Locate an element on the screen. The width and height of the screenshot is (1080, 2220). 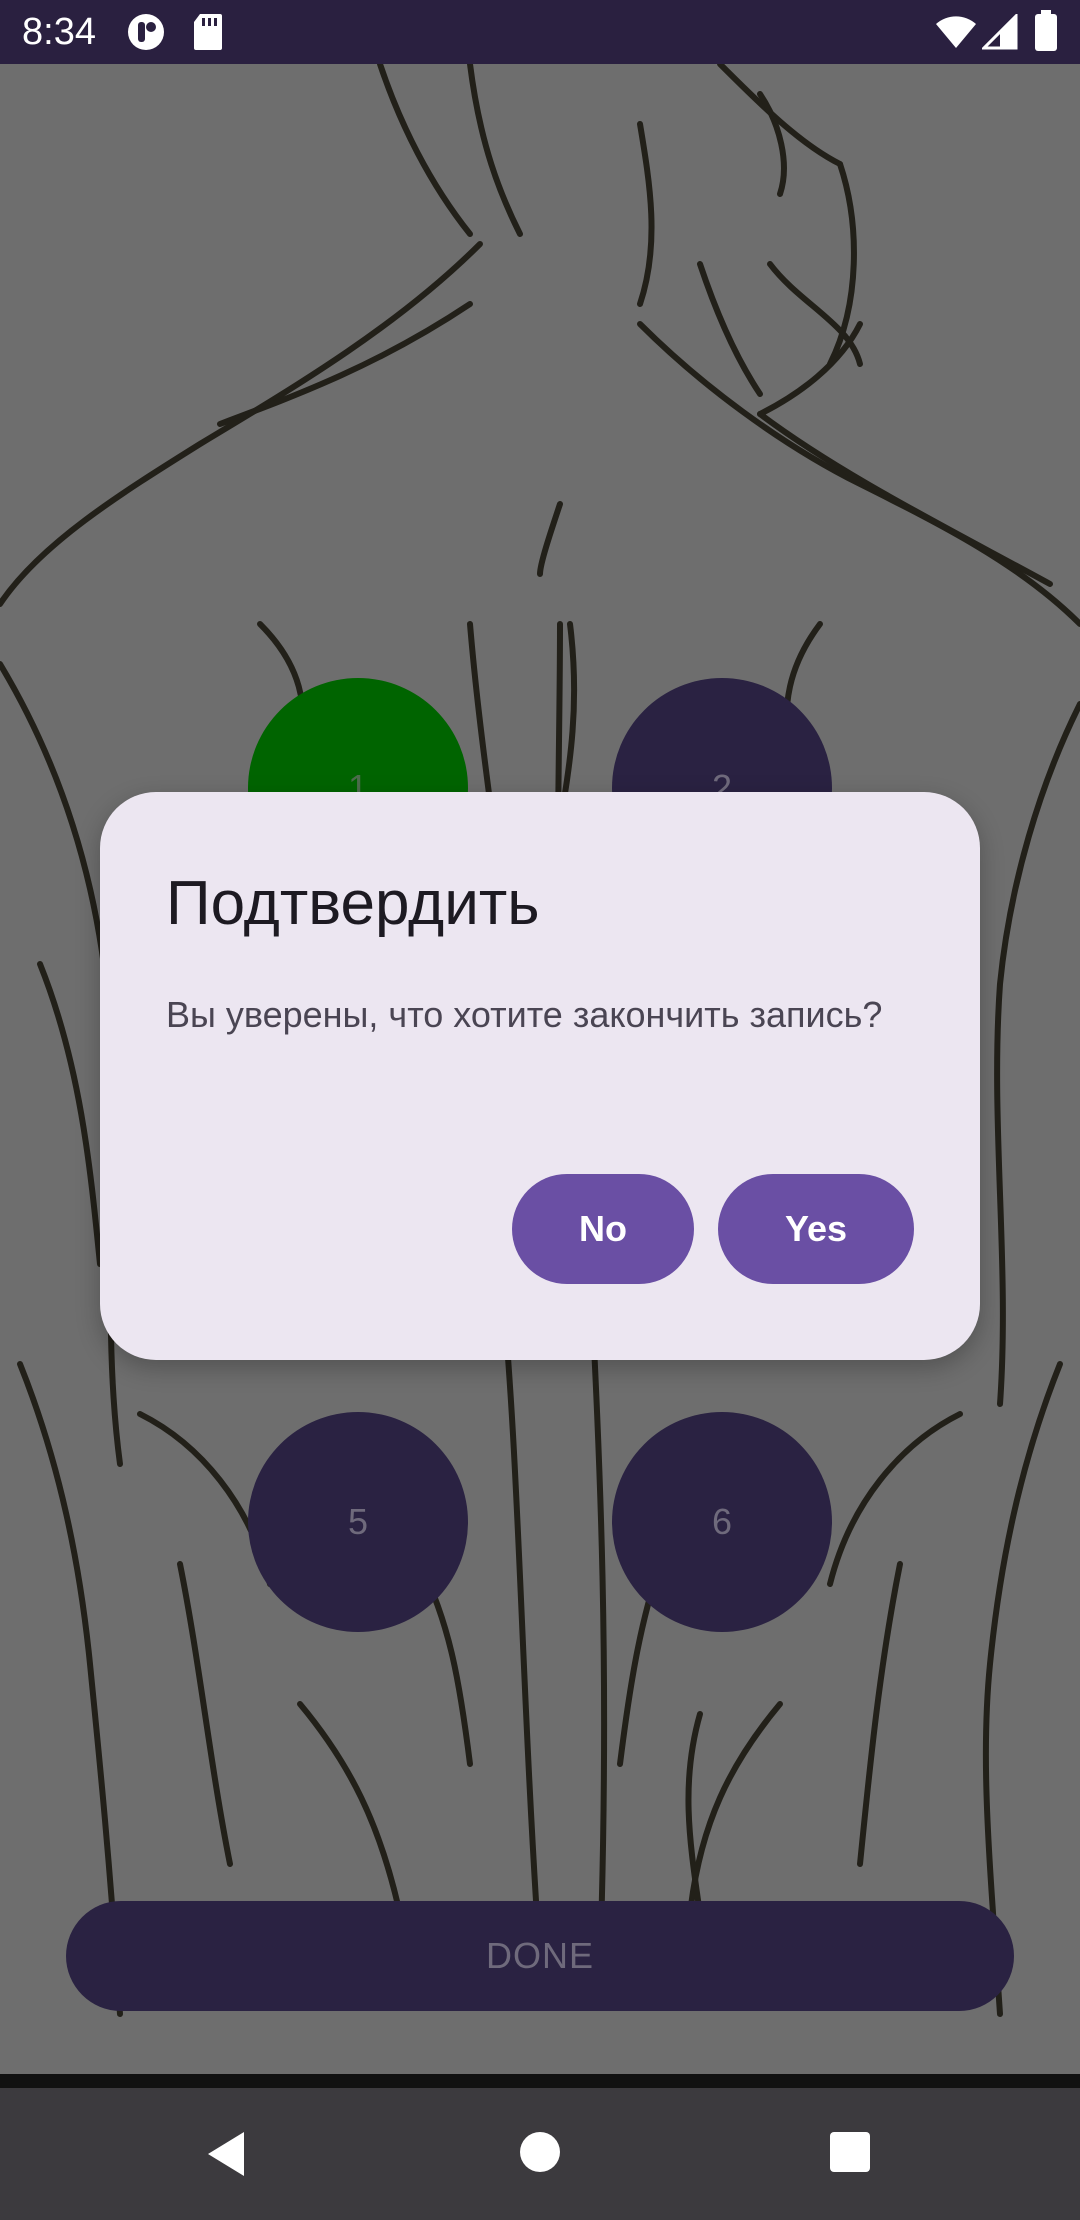
back-icon is located at coordinates (226, 2156).